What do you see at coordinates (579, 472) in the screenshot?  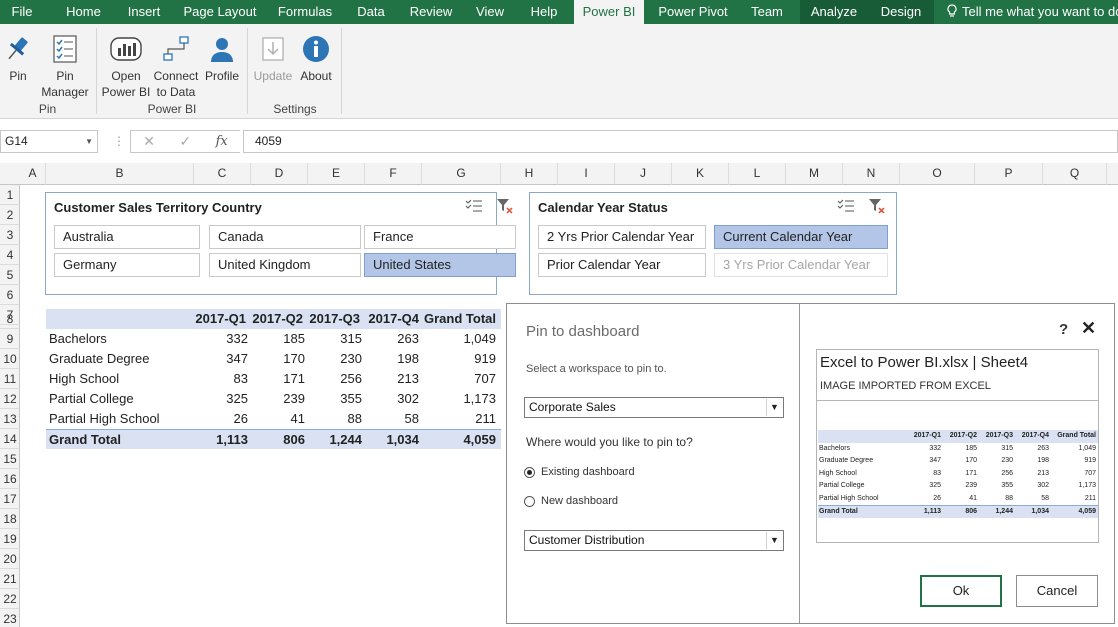 I see `radio-existing-dashboard: Existing dashboard` at bounding box center [579, 472].